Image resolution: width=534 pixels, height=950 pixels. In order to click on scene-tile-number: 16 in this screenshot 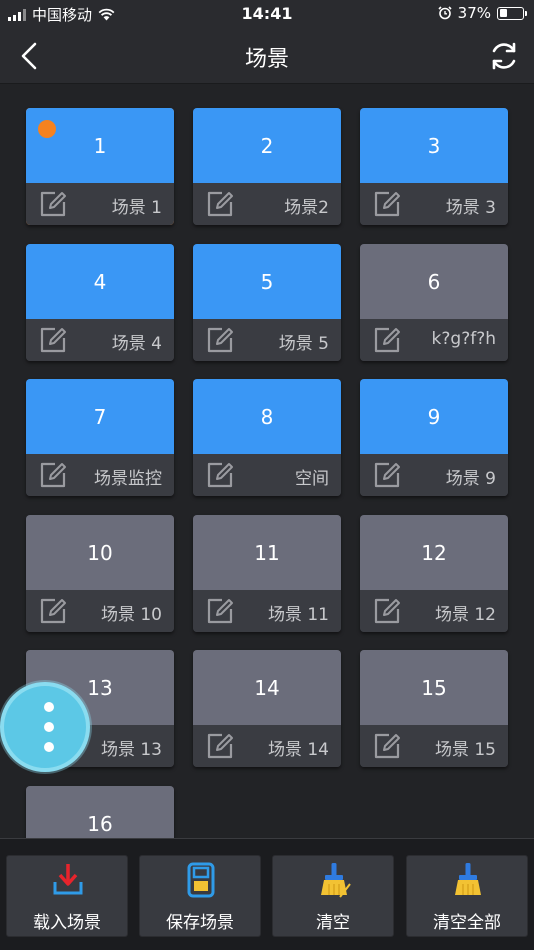, I will do `click(100, 812)`.